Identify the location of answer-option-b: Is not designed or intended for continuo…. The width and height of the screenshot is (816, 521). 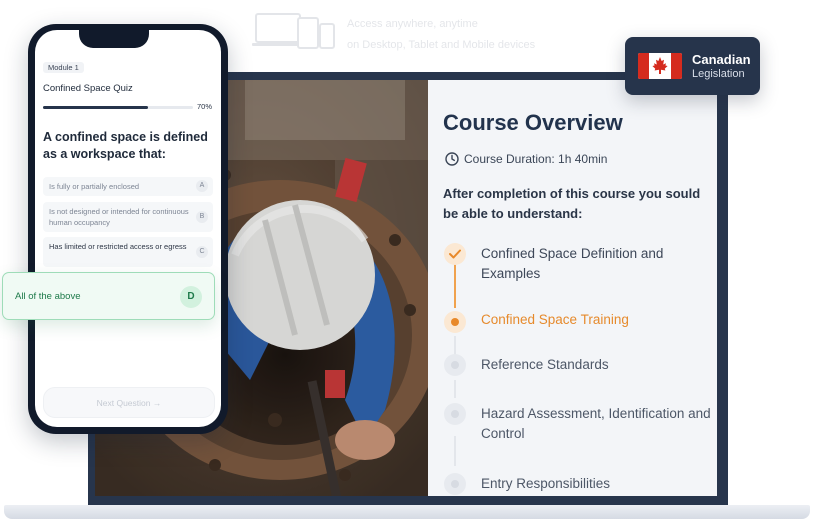
(128, 217).